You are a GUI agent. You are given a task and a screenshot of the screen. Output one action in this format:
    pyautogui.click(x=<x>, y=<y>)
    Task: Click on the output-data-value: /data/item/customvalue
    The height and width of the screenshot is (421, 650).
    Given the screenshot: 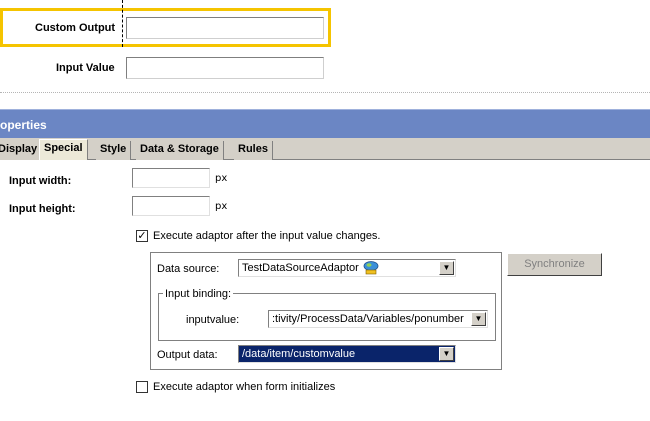 What is the action you would take?
    pyautogui.click(x=299, y=354)
    